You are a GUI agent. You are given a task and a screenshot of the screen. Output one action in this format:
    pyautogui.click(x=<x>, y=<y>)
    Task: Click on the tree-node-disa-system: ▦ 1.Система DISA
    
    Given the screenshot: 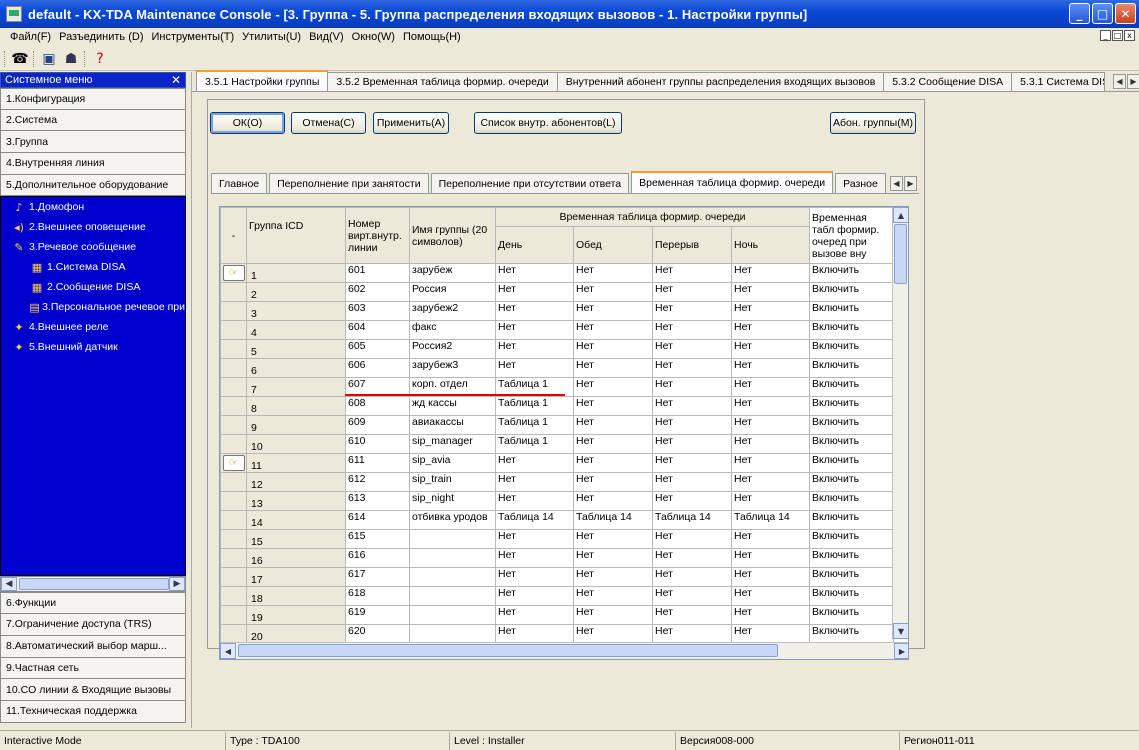 What is the action you would take?
    pyautogui.click(x=93, y=267)
    